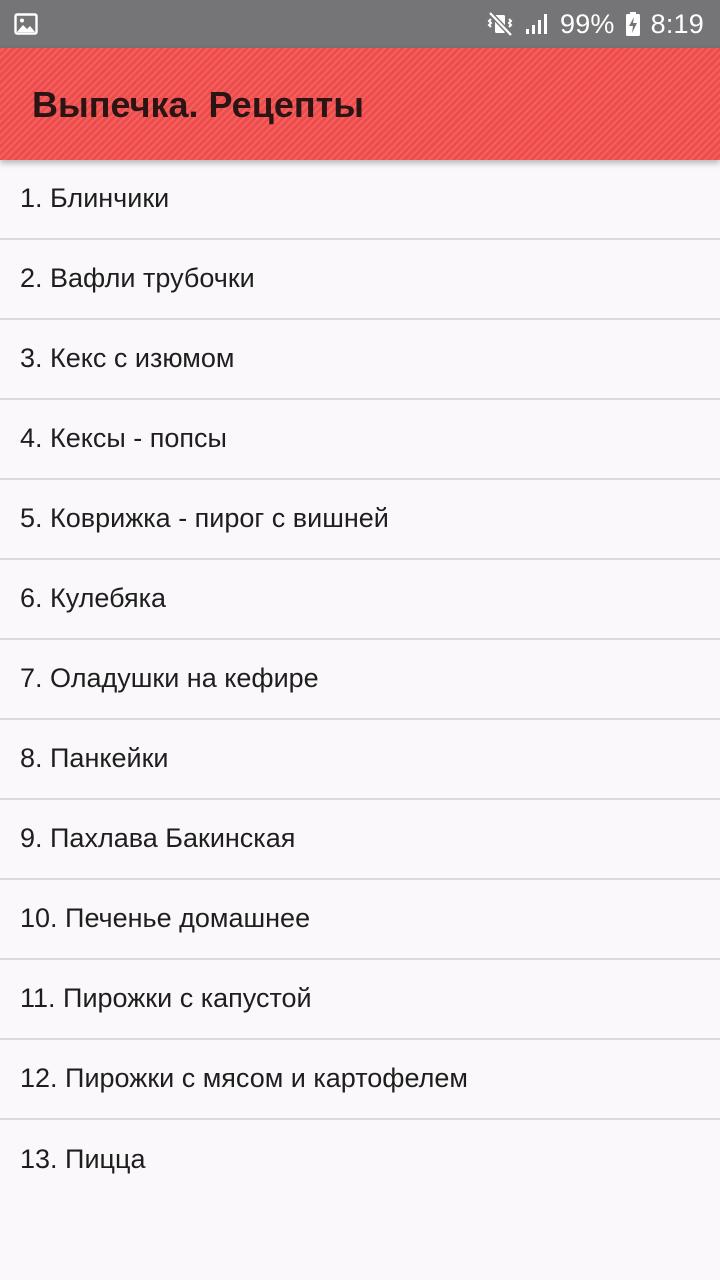 The height and width of the screenshot is (1280, 720). I want to click on status-indicators: 99% 8:19, so click(595, 24).